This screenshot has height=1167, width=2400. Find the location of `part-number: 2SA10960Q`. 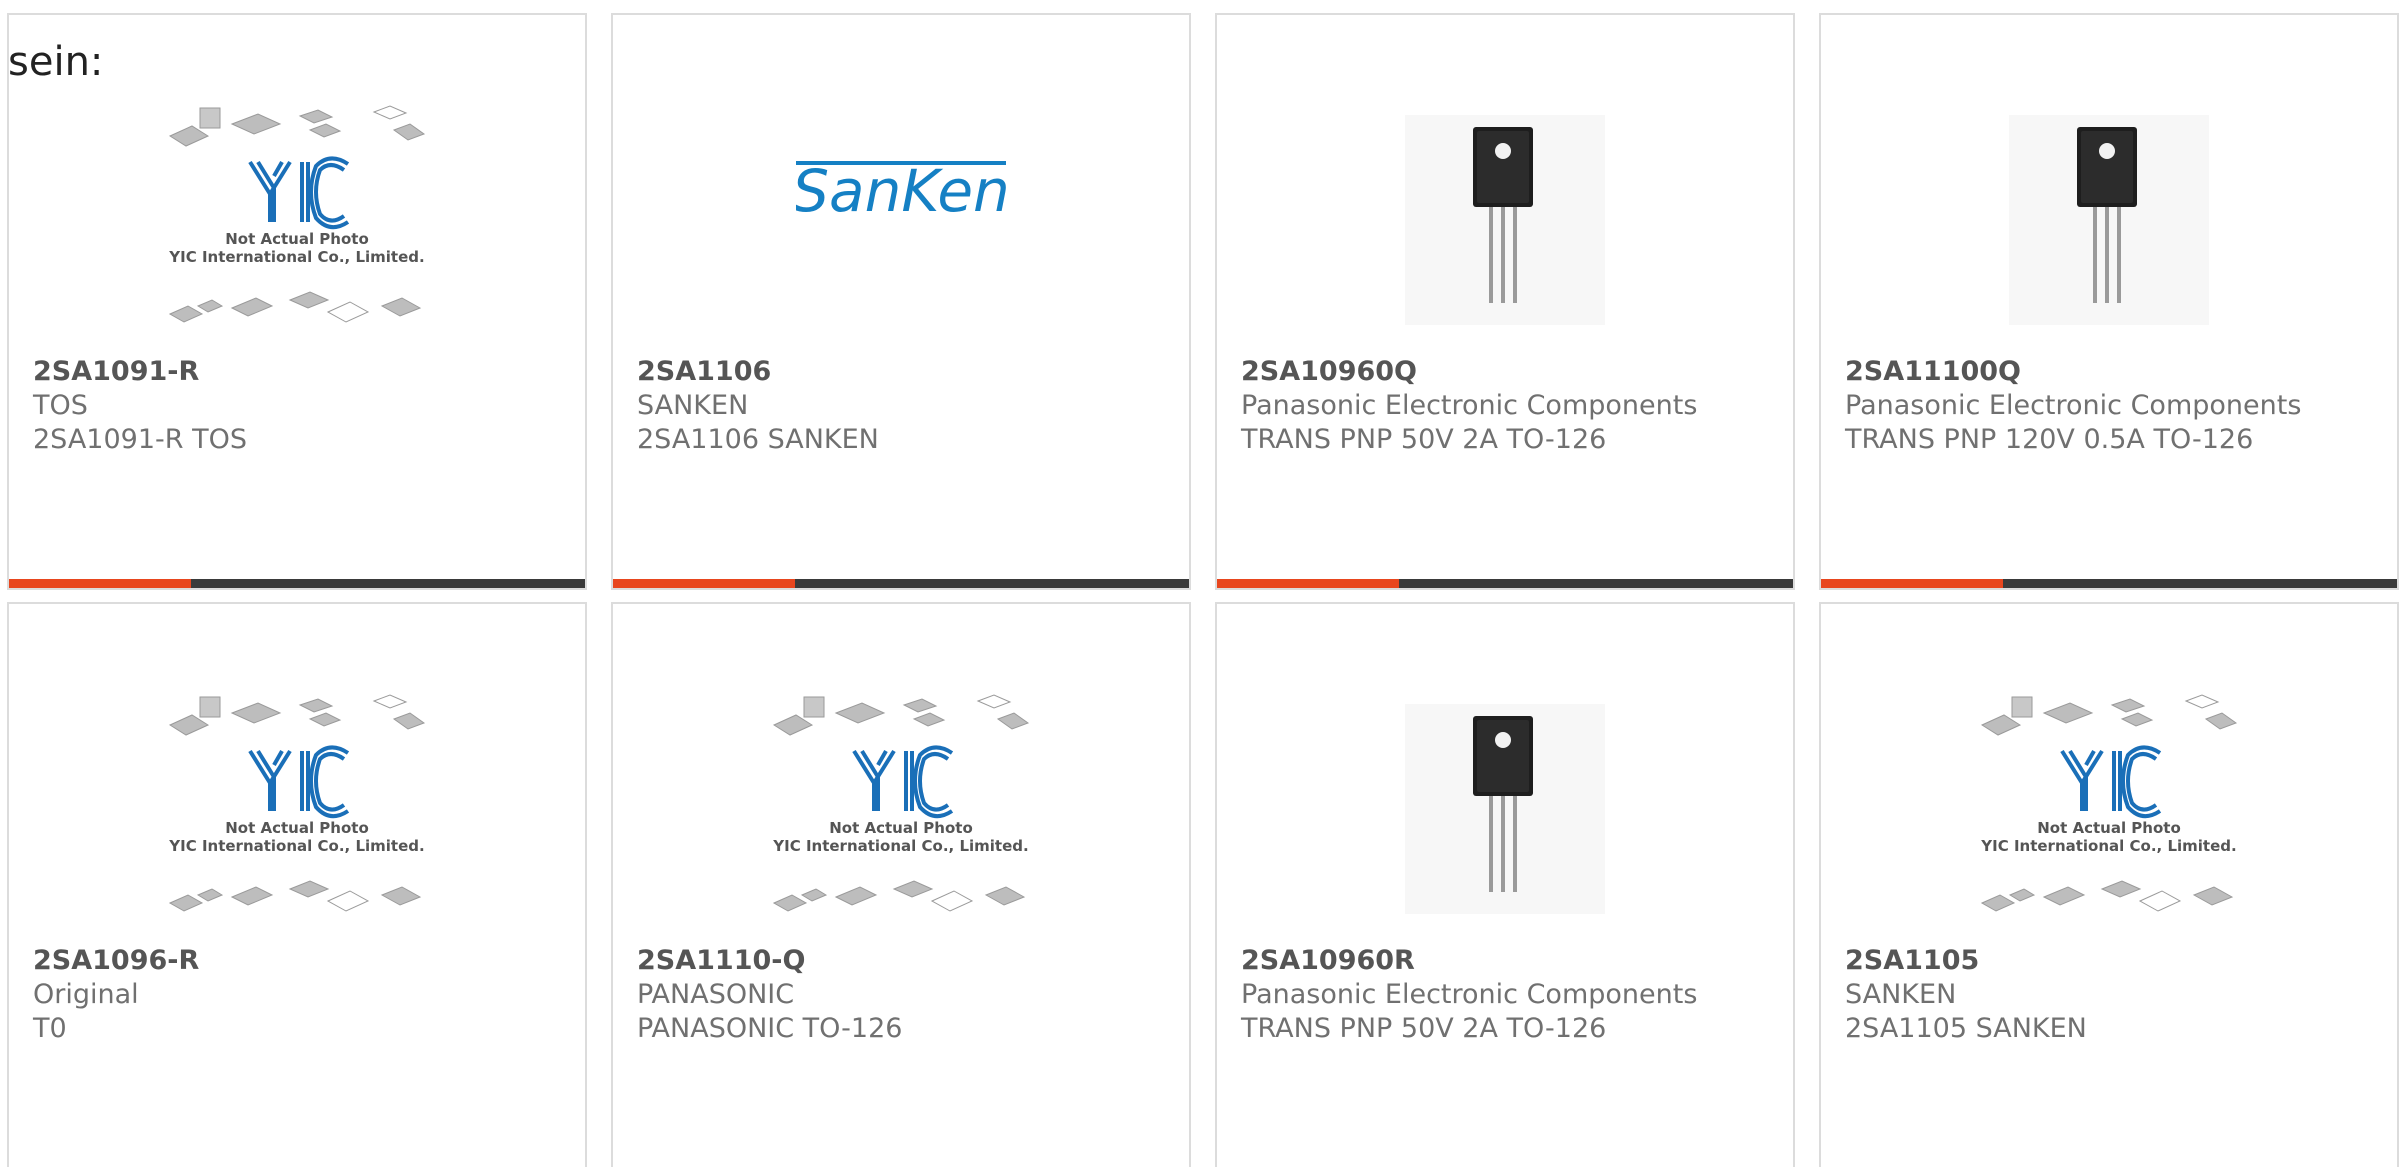

part-number: 2SA10960Q is located at coordinates (1511, 372).